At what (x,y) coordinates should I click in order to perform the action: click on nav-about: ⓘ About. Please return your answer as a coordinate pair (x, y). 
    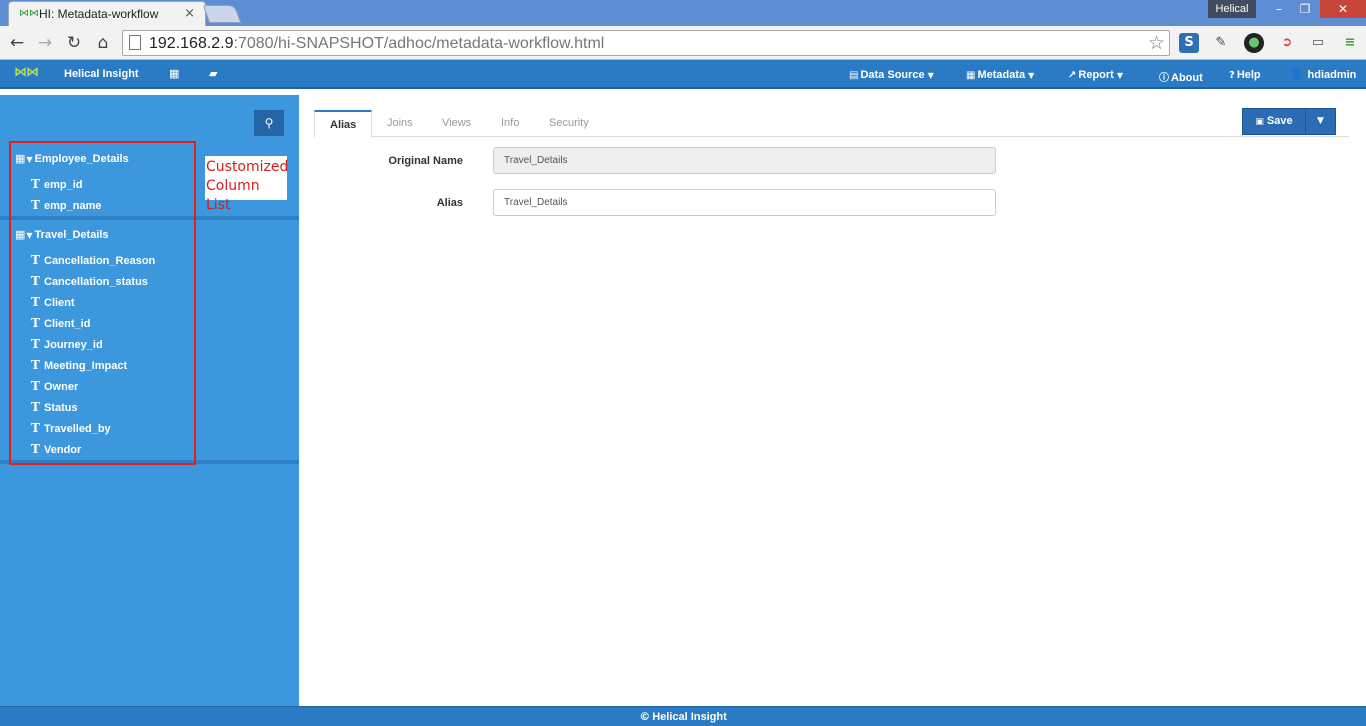
    Looking at the image, I should click on (1181, 76).